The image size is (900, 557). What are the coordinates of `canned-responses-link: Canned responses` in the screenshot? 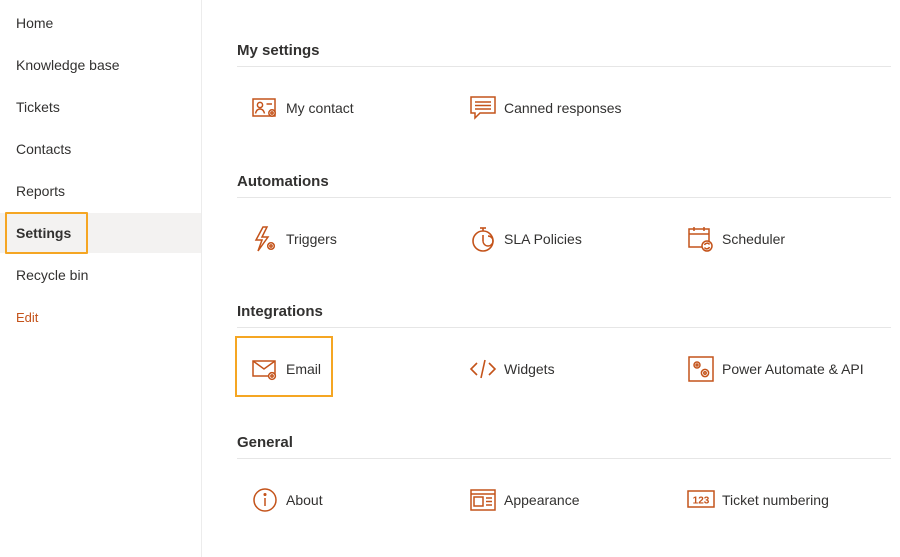 It's located at (545, 108).